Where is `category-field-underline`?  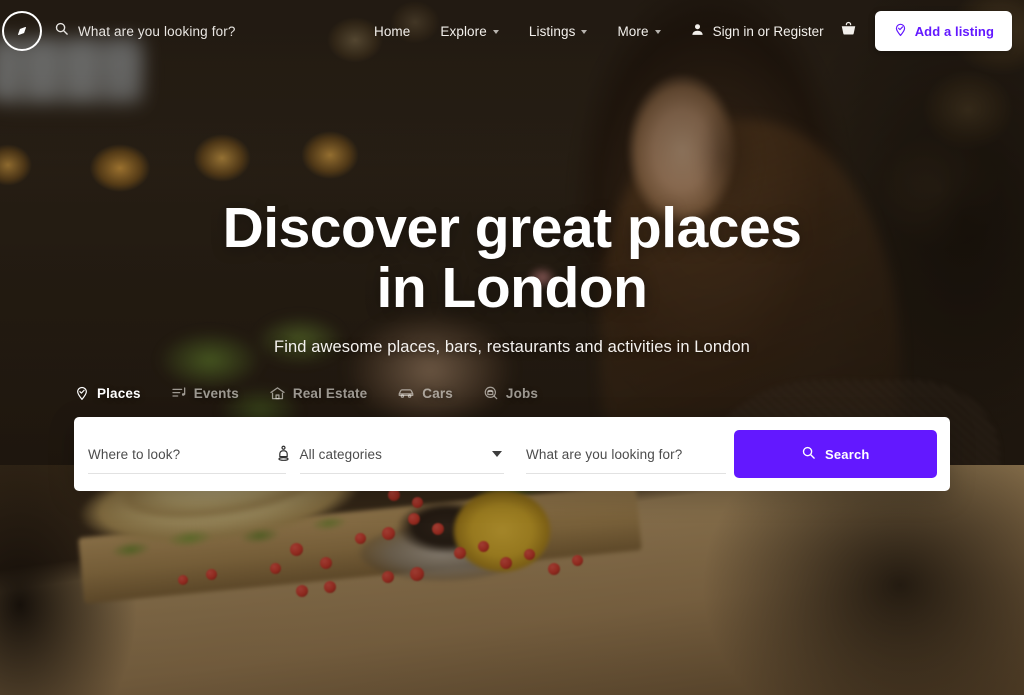 category-field-underline is located at coordinates (401, 473).